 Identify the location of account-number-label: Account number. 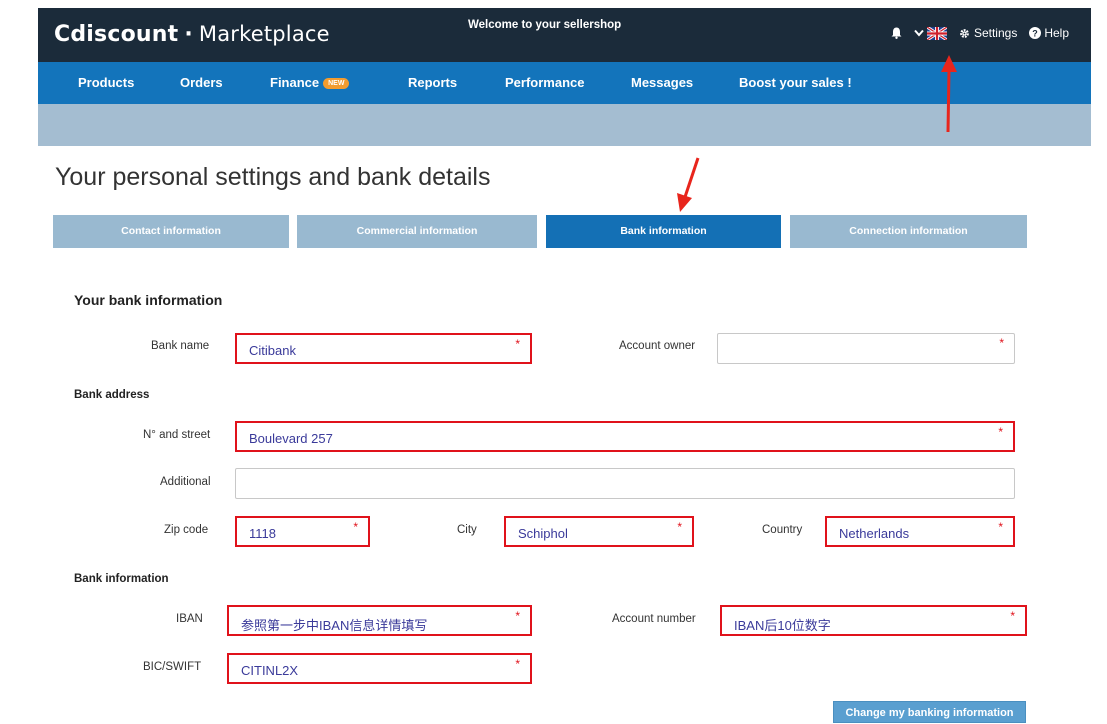
(654, 619).